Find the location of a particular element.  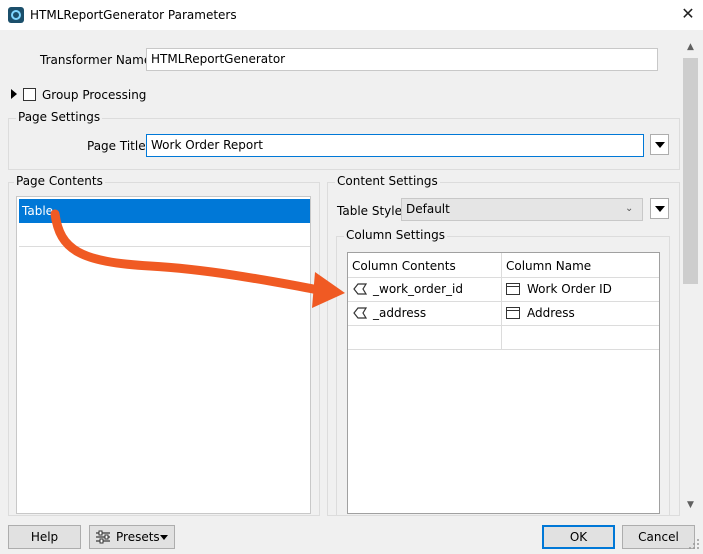

presets-label: Presets is located at coordinates (138, 537).